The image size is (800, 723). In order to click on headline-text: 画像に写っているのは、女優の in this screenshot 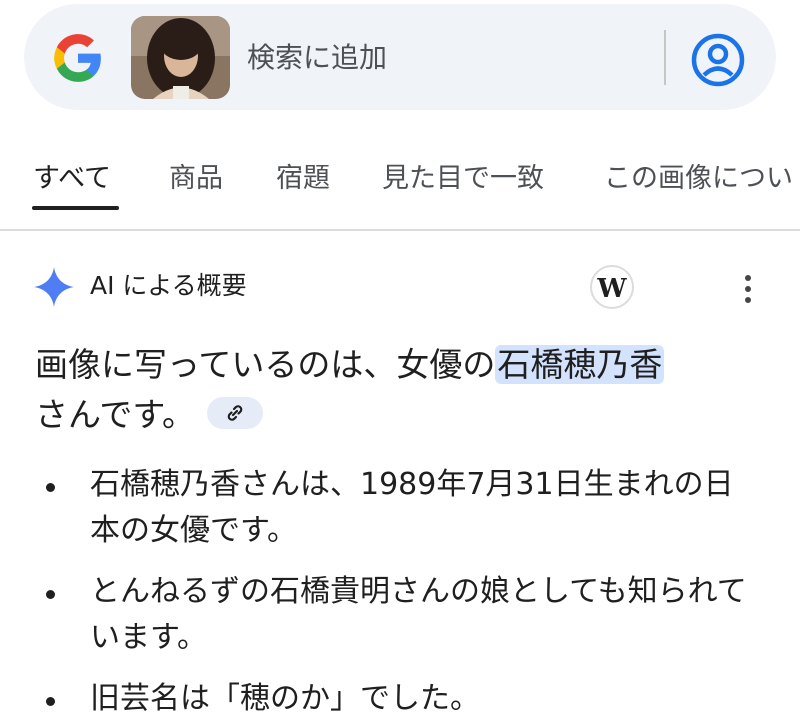, I will do `click(265, 364)`.